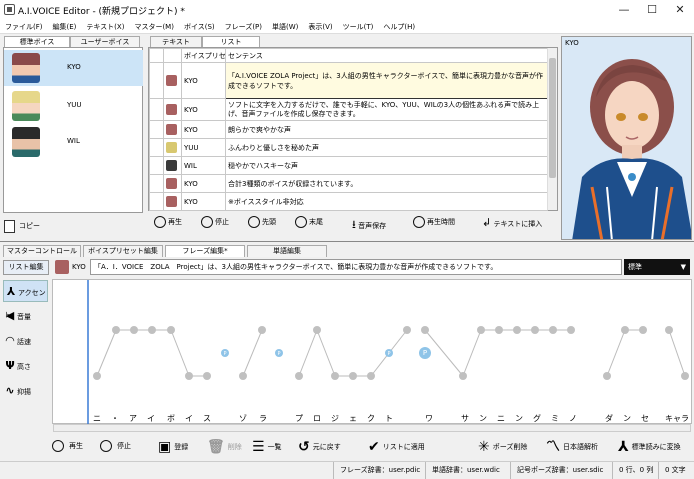  What do you see at coordinates (25, 316) in the screenshot?
I see `volume-mode-button: ◀ 音量` at bounding box center [25, 316].